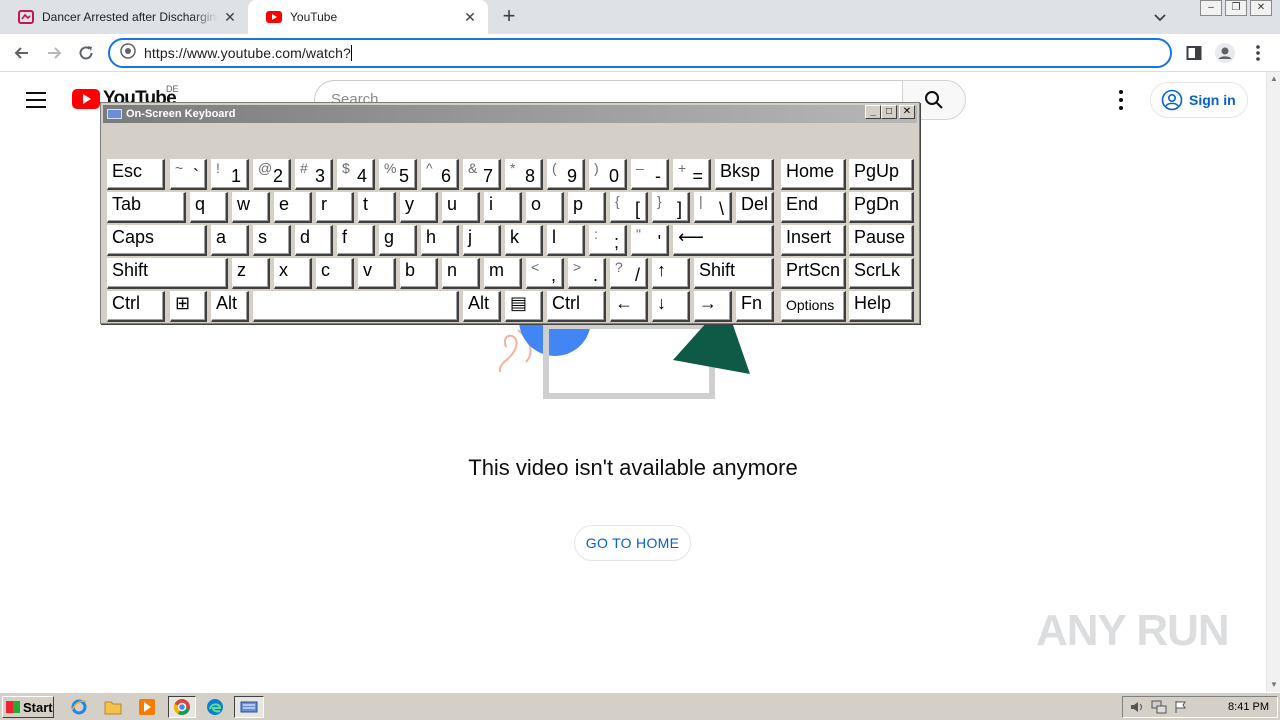 The image size is (1280, 720). Describe the element at coordinates (1274, 79) in the screenshot. I see `scroll-up-icon: ▲` at that location.